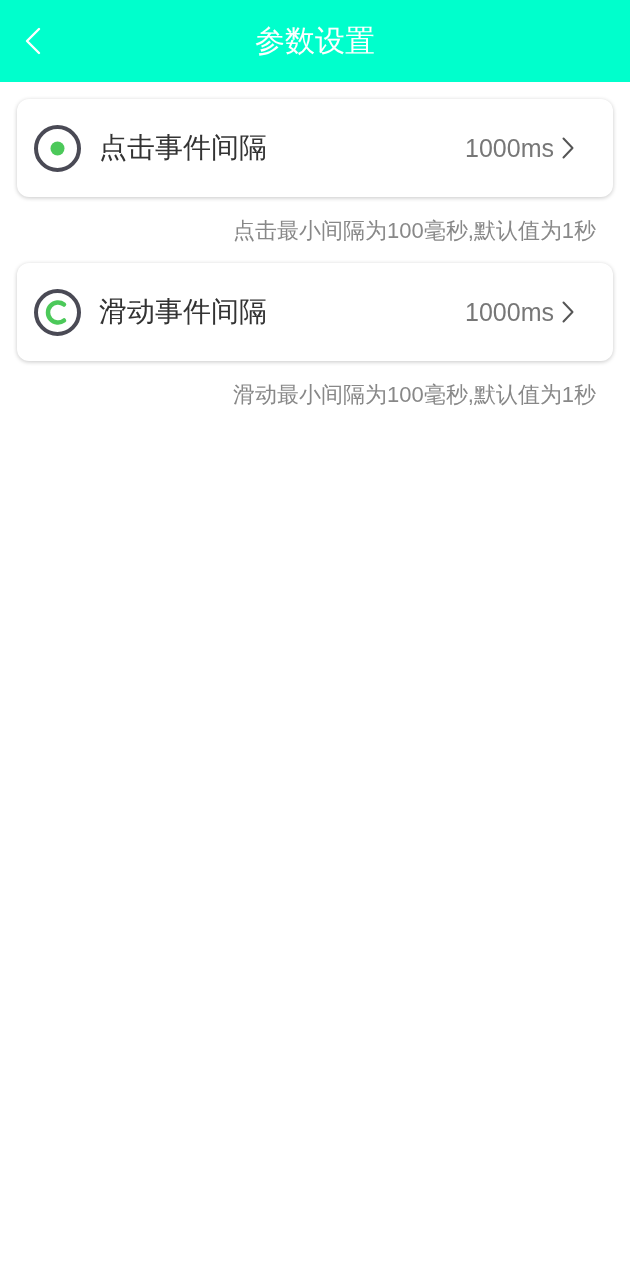  I want to click on setting-card: 点击事件间隔 1000ms, so click(315, 148).